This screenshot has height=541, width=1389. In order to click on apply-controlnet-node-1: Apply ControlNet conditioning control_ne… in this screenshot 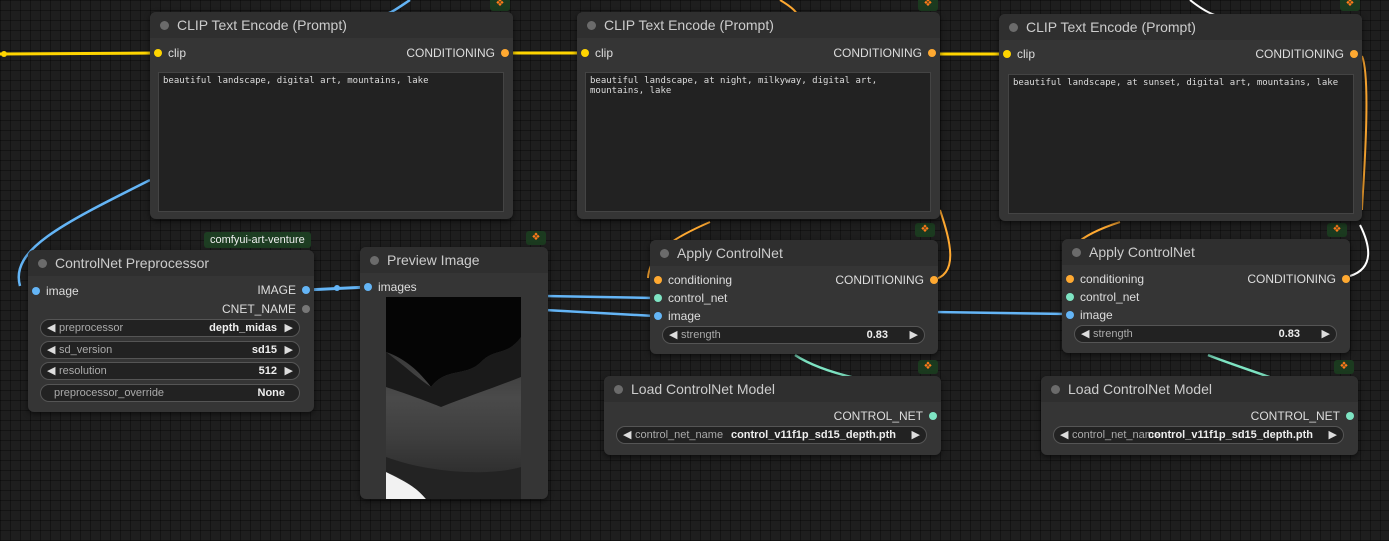, I will do `click(794, 297)`.